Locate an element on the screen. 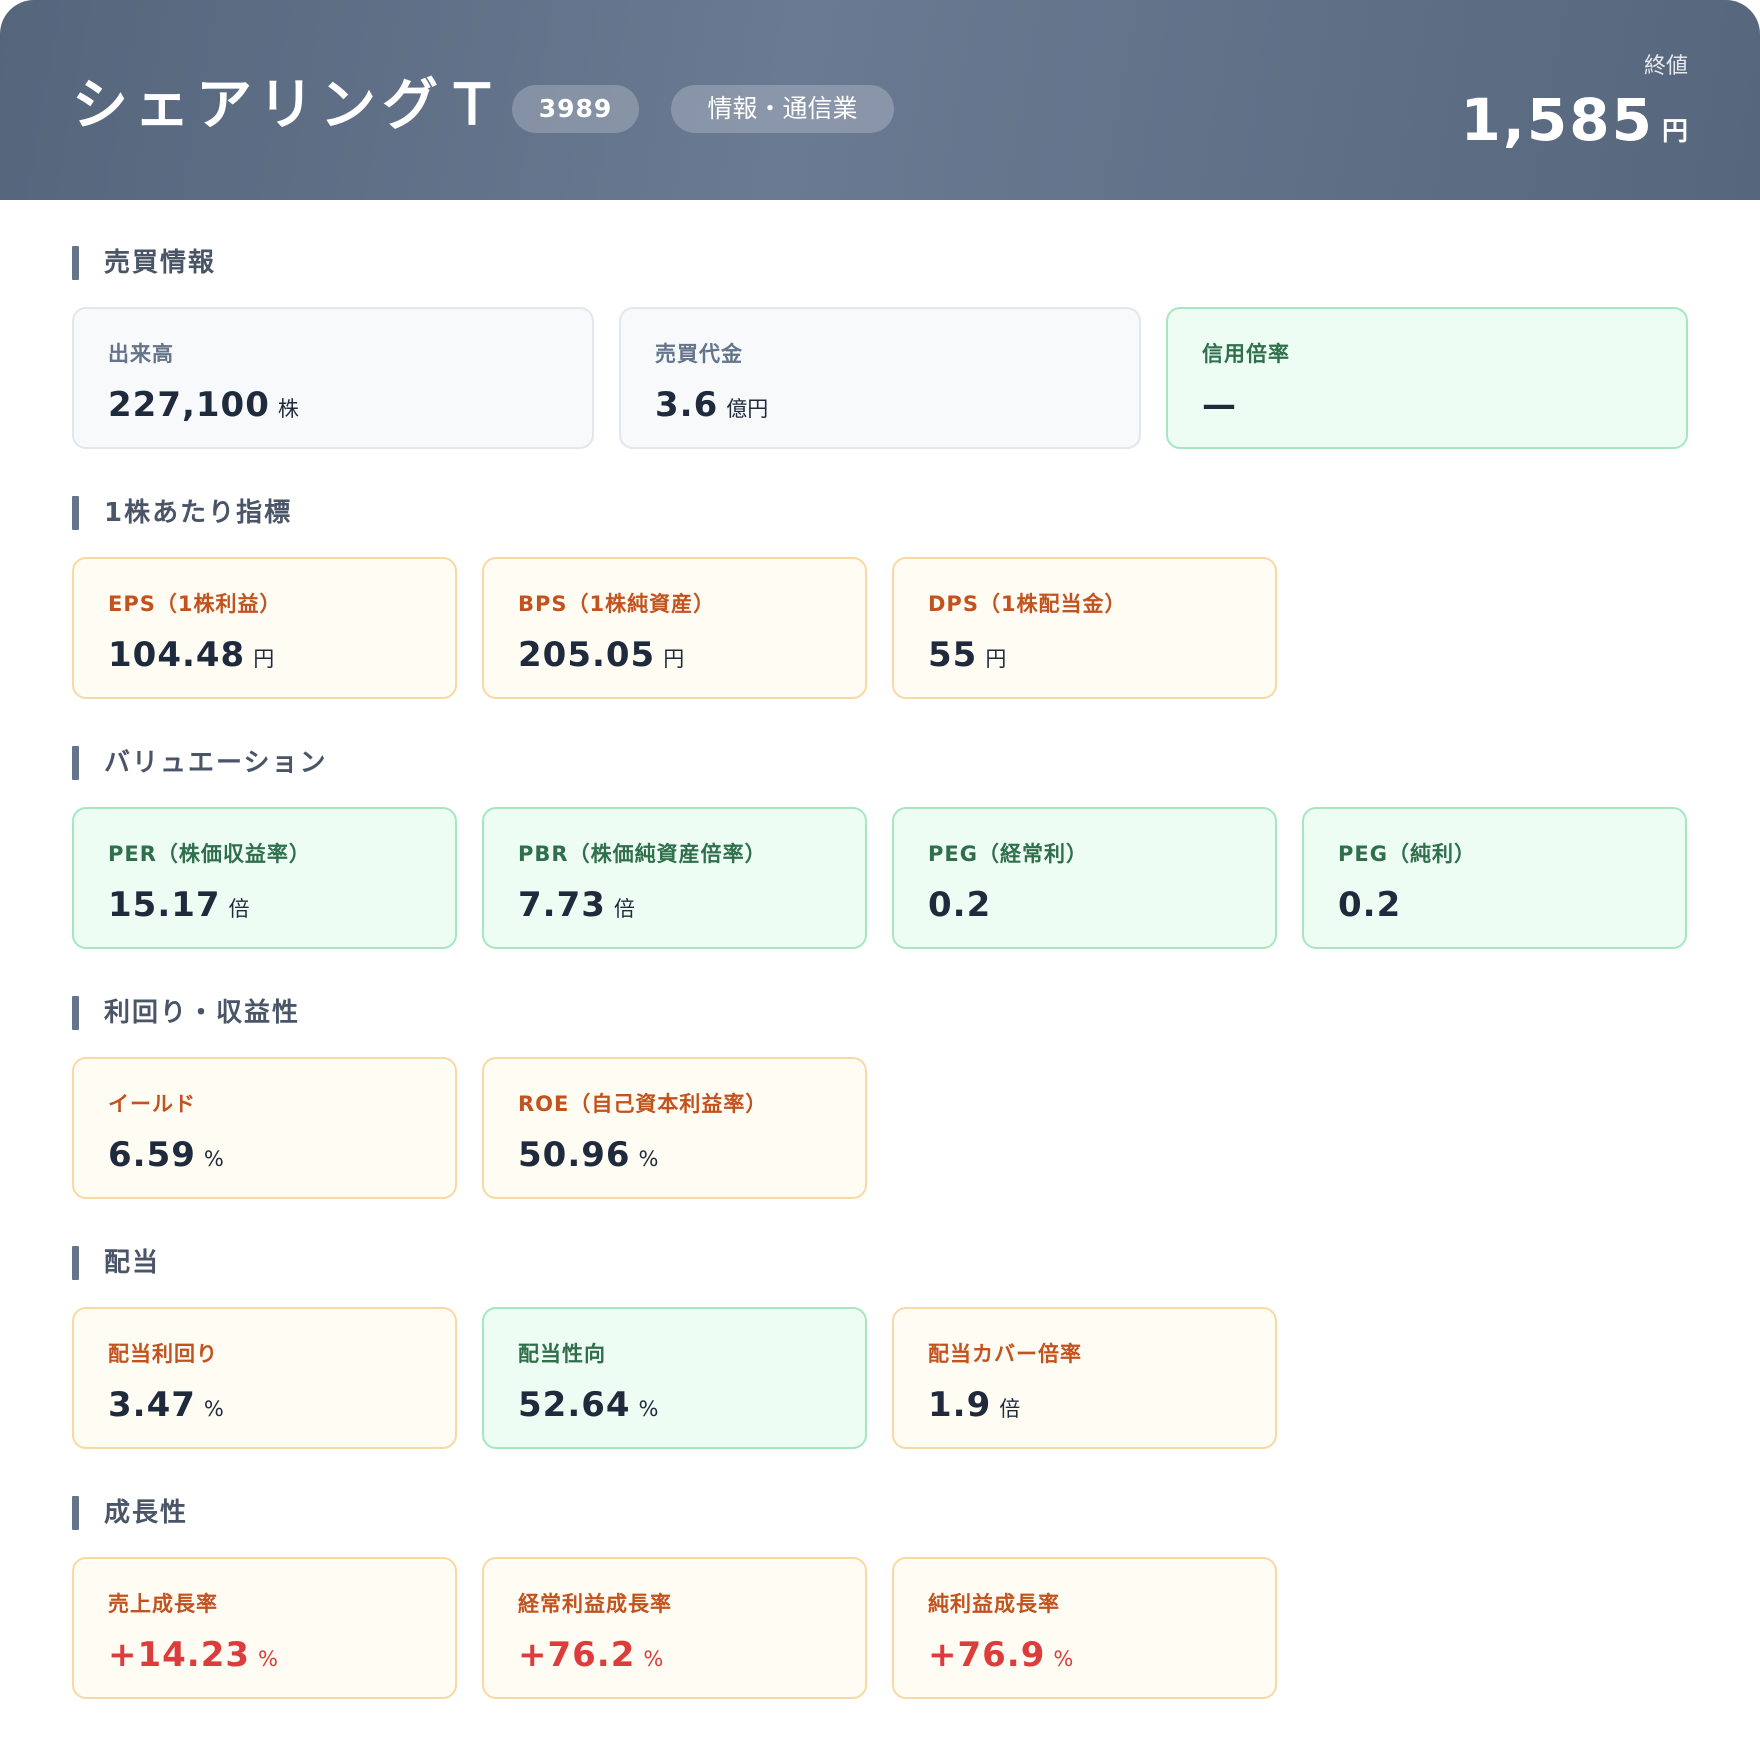  metric-card-turnover: 売買代金 3.6 億円 is located at coordinates (880, 378).